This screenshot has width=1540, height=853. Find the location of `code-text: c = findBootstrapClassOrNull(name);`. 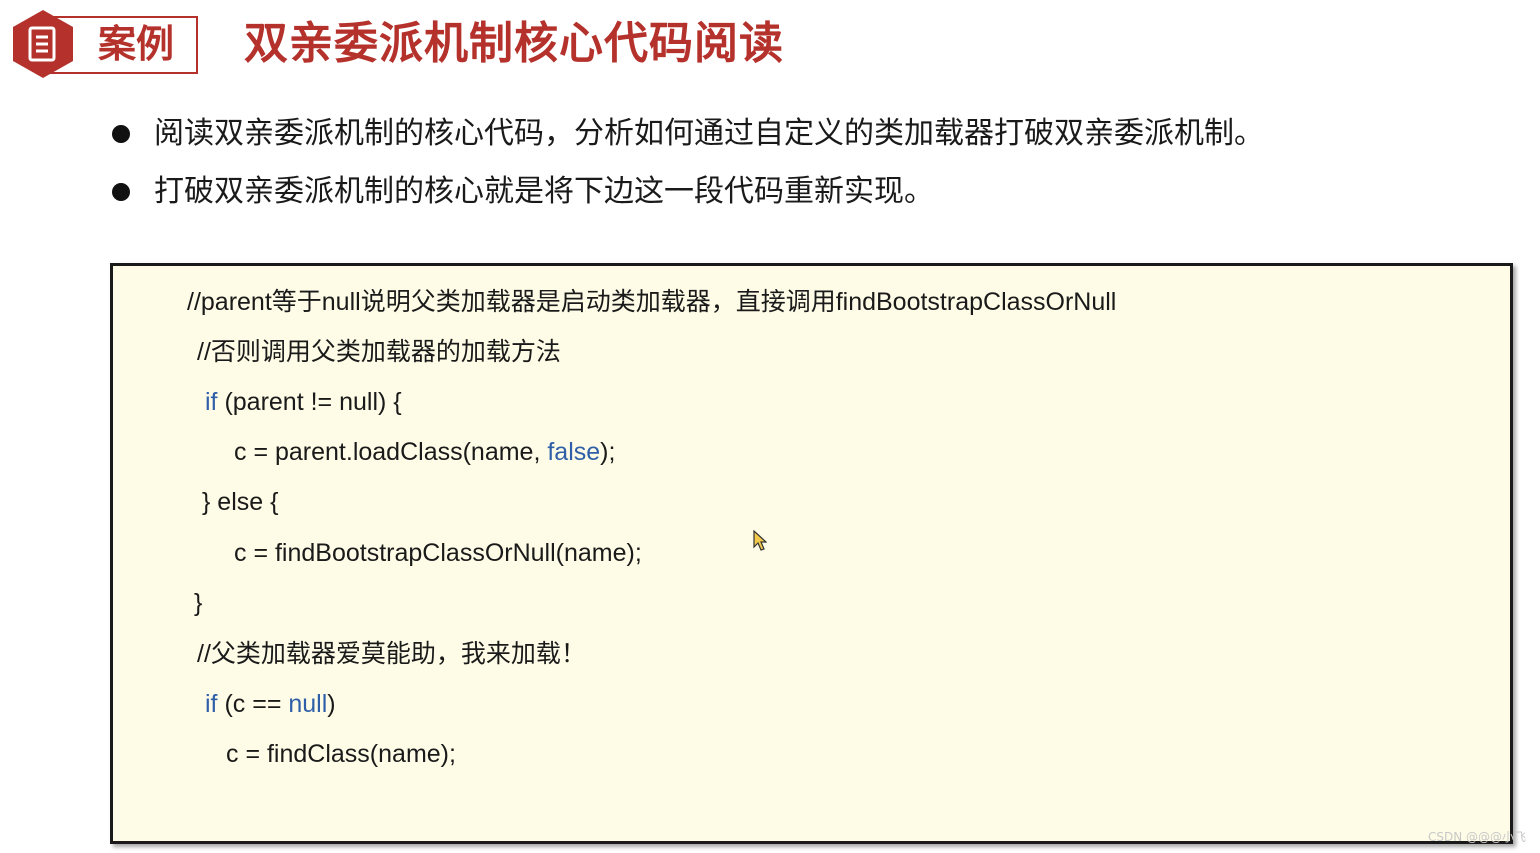

code-text: c = findBootstrapClassOrNull(name); is located at coordinates (438, 553).